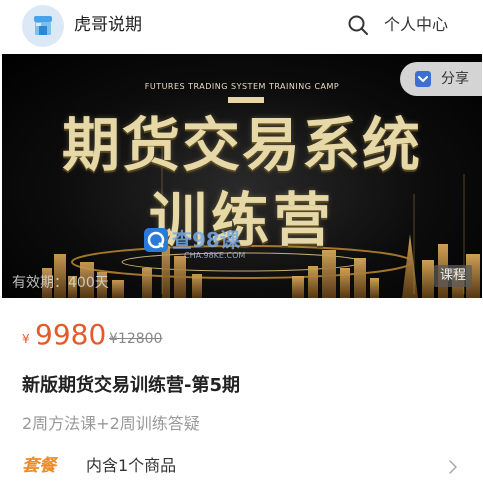 The width and height of the screenshot is (483, 492). I want to click on price-currency-symbol: ¥, so click(26, 339).